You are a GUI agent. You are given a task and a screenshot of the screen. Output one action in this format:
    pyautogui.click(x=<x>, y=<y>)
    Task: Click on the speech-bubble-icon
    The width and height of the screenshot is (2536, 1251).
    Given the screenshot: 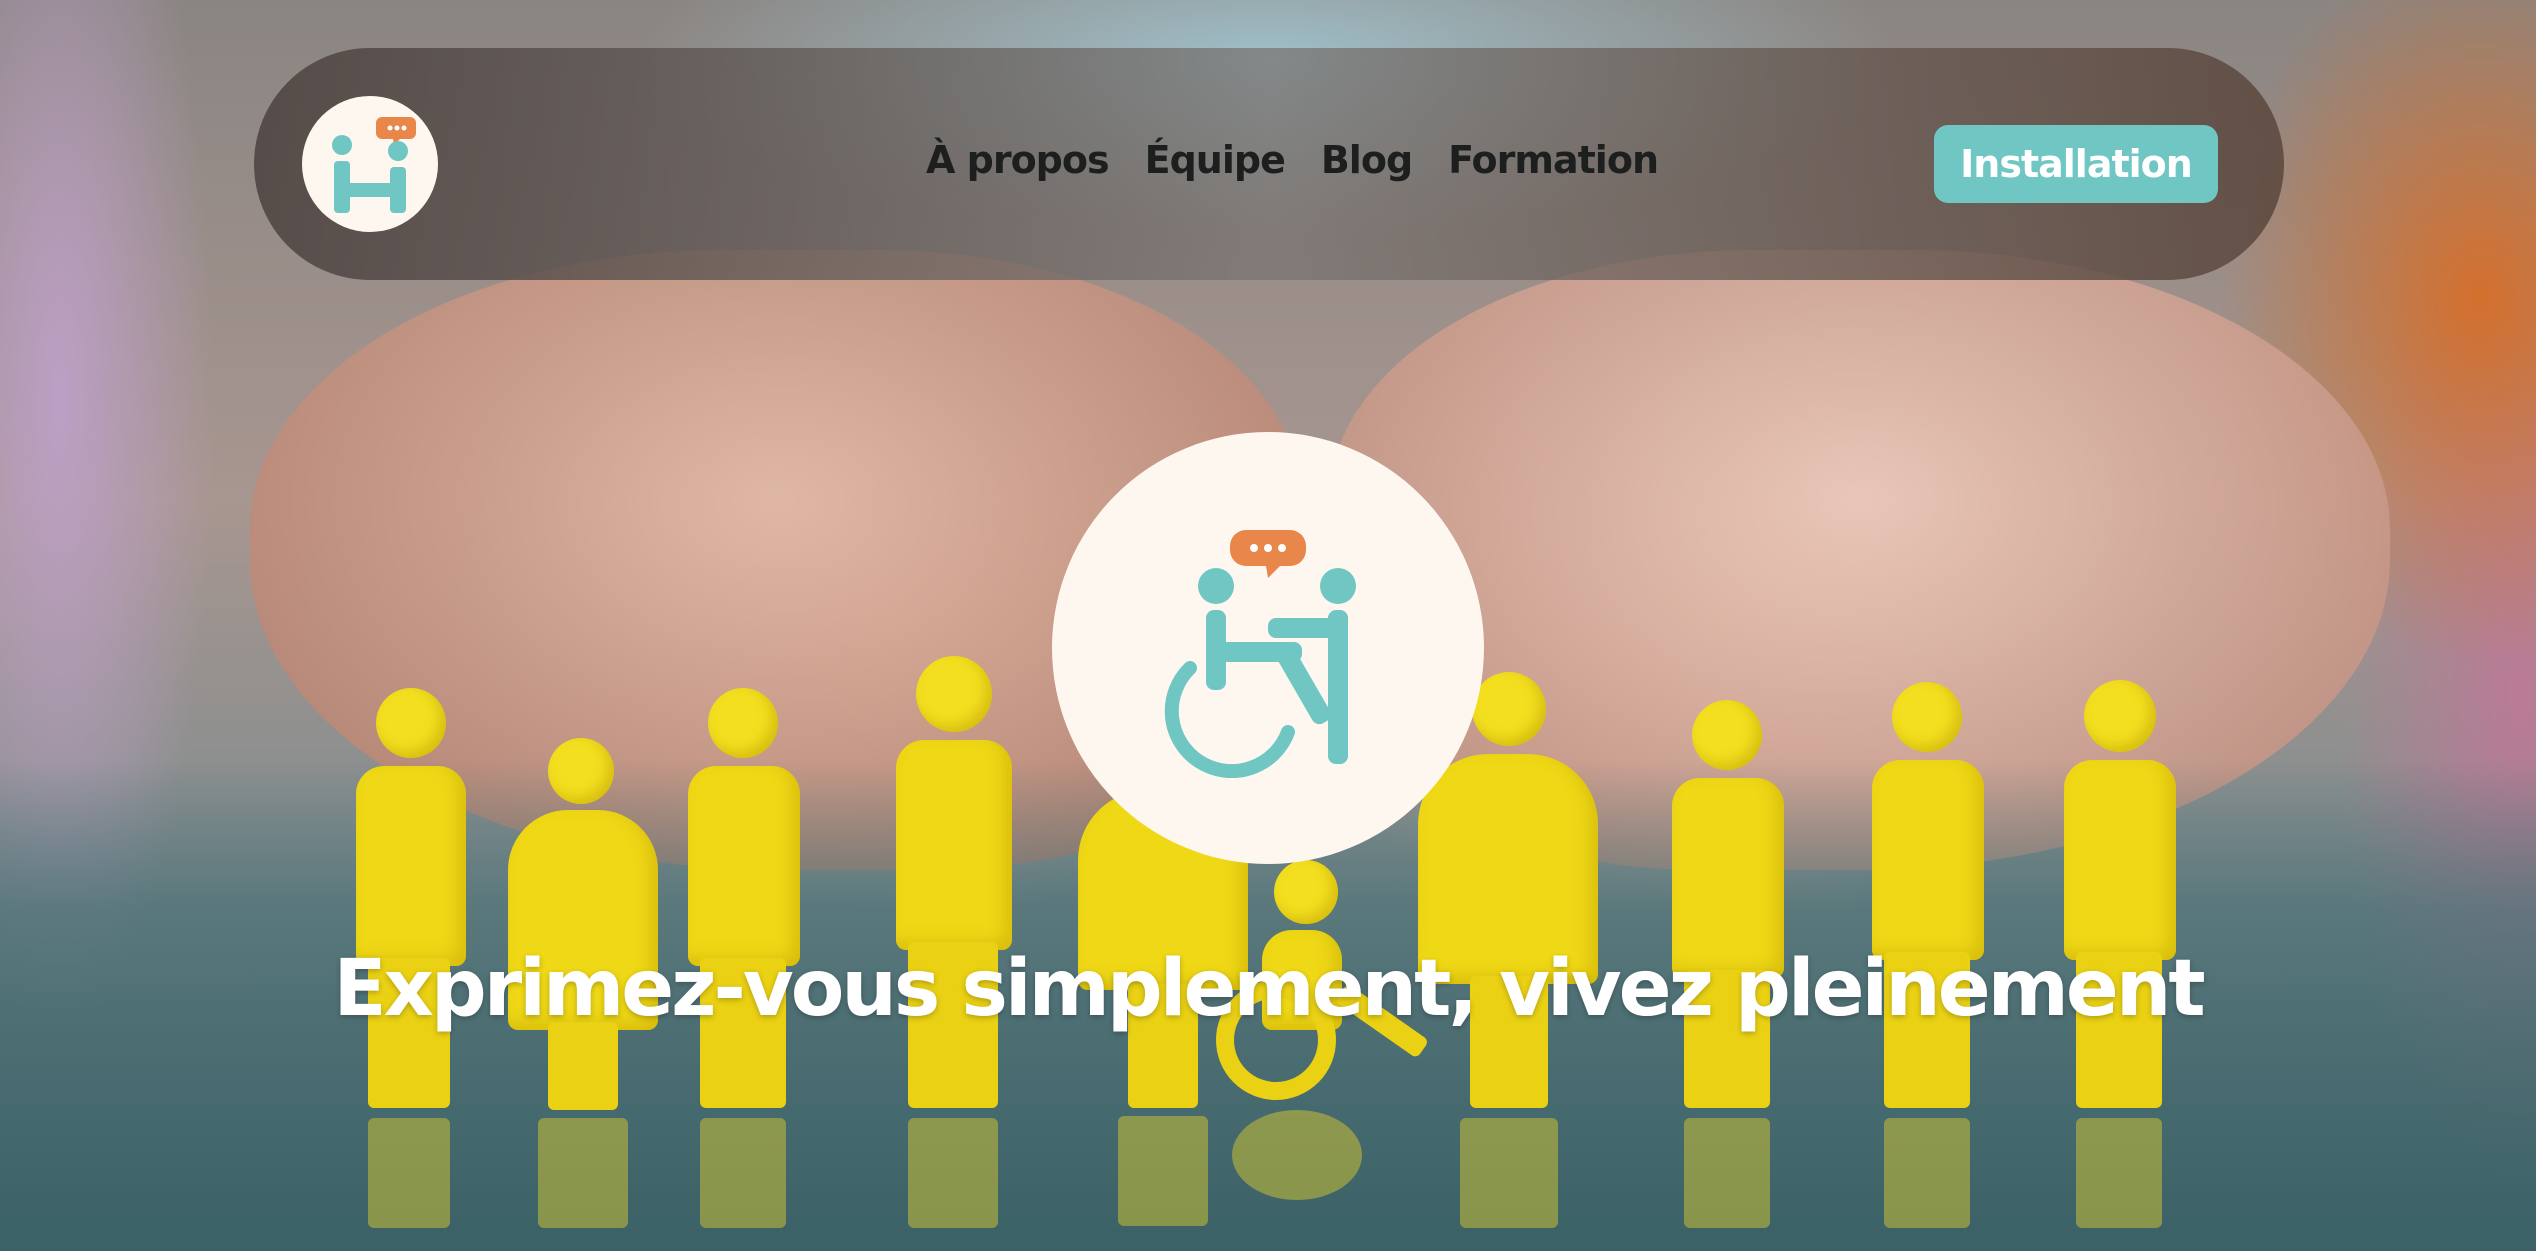 What is the action you would take?
    pyautogui.click(x=1268, y=554)
    